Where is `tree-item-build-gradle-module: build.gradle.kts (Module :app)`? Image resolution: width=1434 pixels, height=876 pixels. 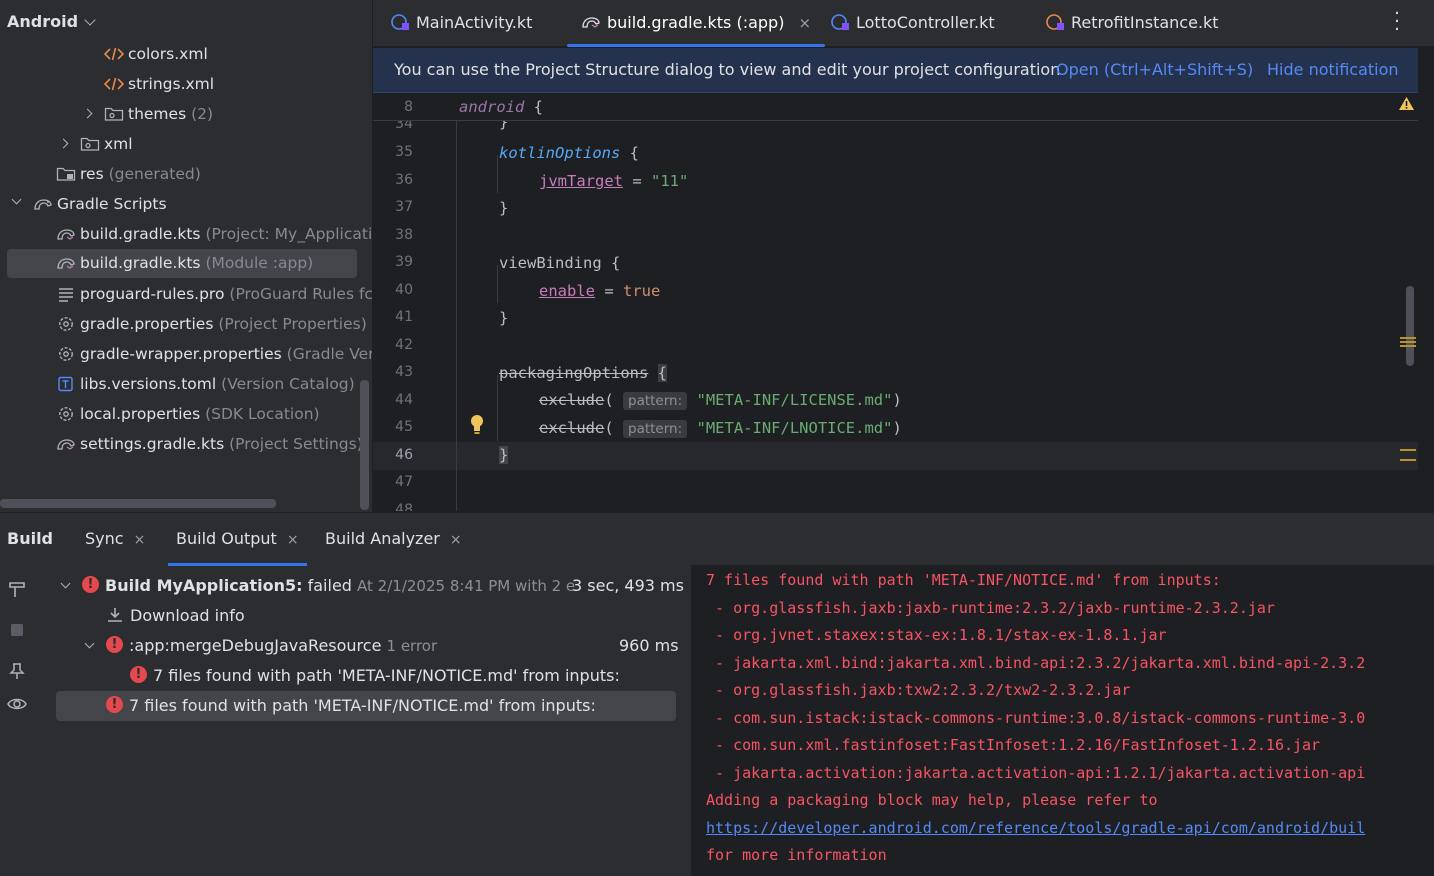
tree-item-build-gradle-module: build.gradle.kts (Module :app) is located at coordinates (182, 263).